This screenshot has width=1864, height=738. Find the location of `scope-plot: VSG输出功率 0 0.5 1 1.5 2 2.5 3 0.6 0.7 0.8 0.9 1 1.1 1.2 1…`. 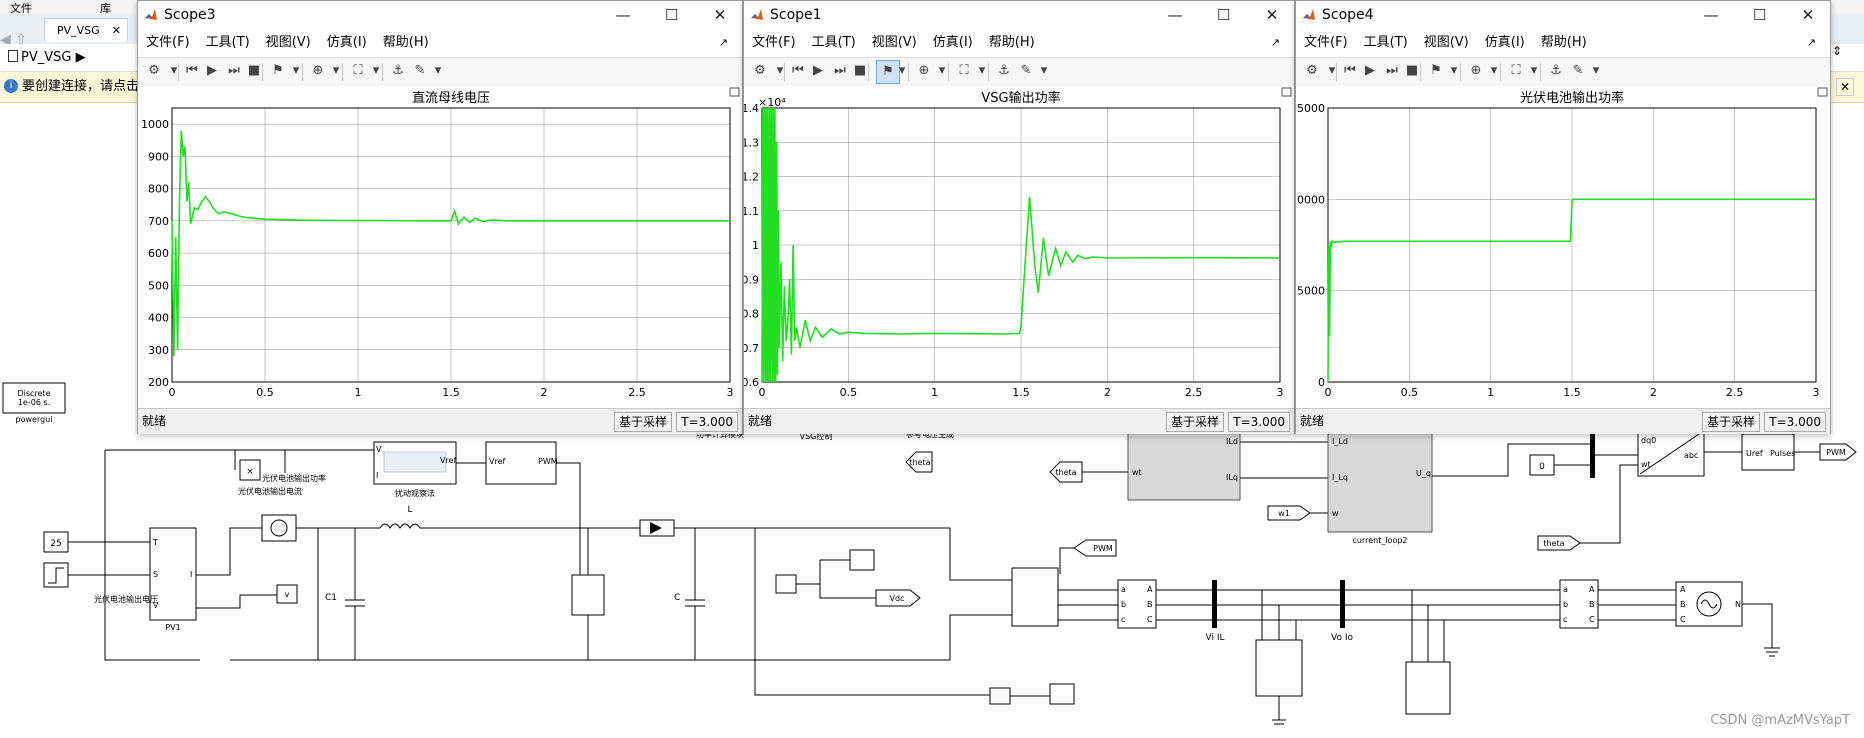

scope-plot: VSG输出功率 0 0.5 1 1.5 2 2.5 3 0.6 0.7 0.8 0.9 1 1.1 1.2 1… is located at coordinates (1019, 247).